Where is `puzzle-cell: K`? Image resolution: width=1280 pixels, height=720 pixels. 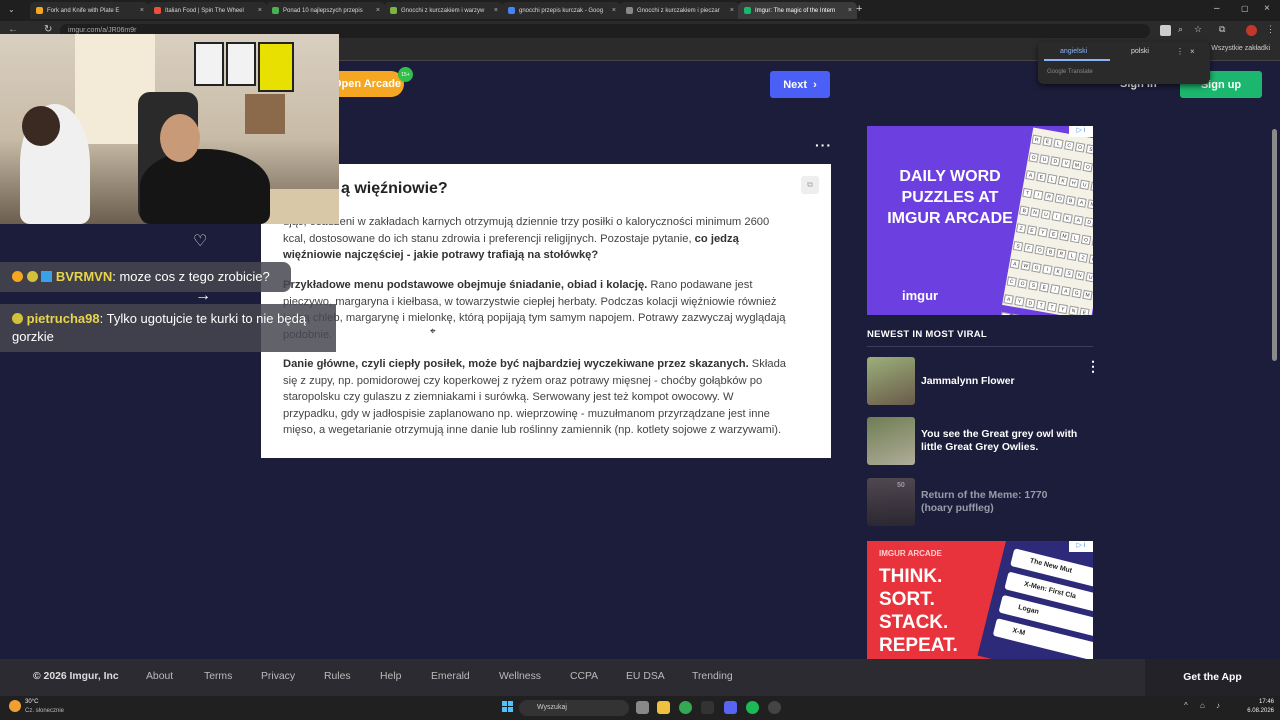
puzzle-cell: K is located at coordinates (1058, 271).